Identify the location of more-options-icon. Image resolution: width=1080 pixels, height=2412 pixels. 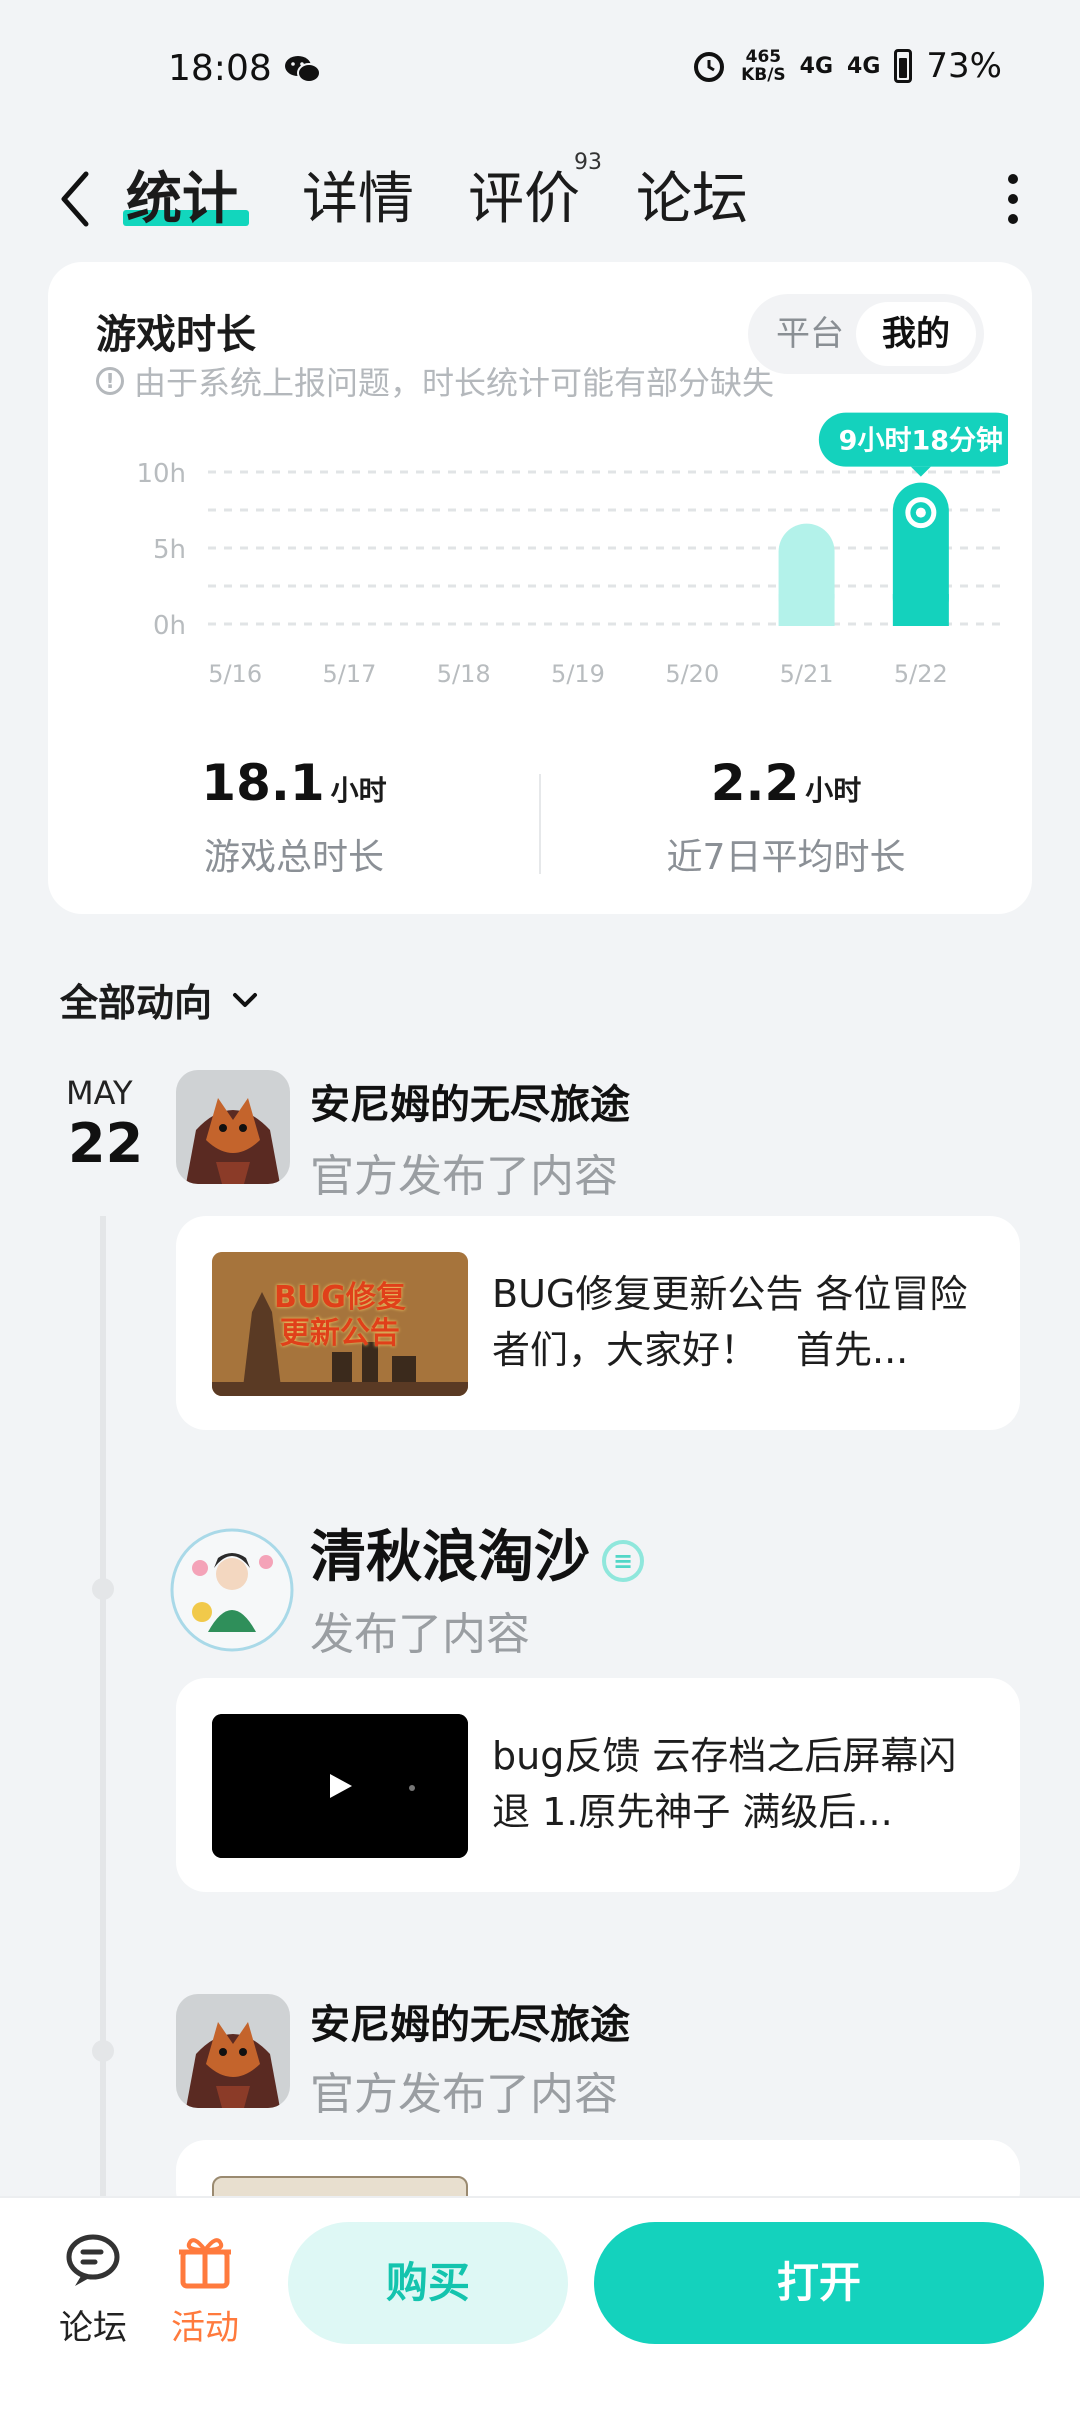
(1013, 198).